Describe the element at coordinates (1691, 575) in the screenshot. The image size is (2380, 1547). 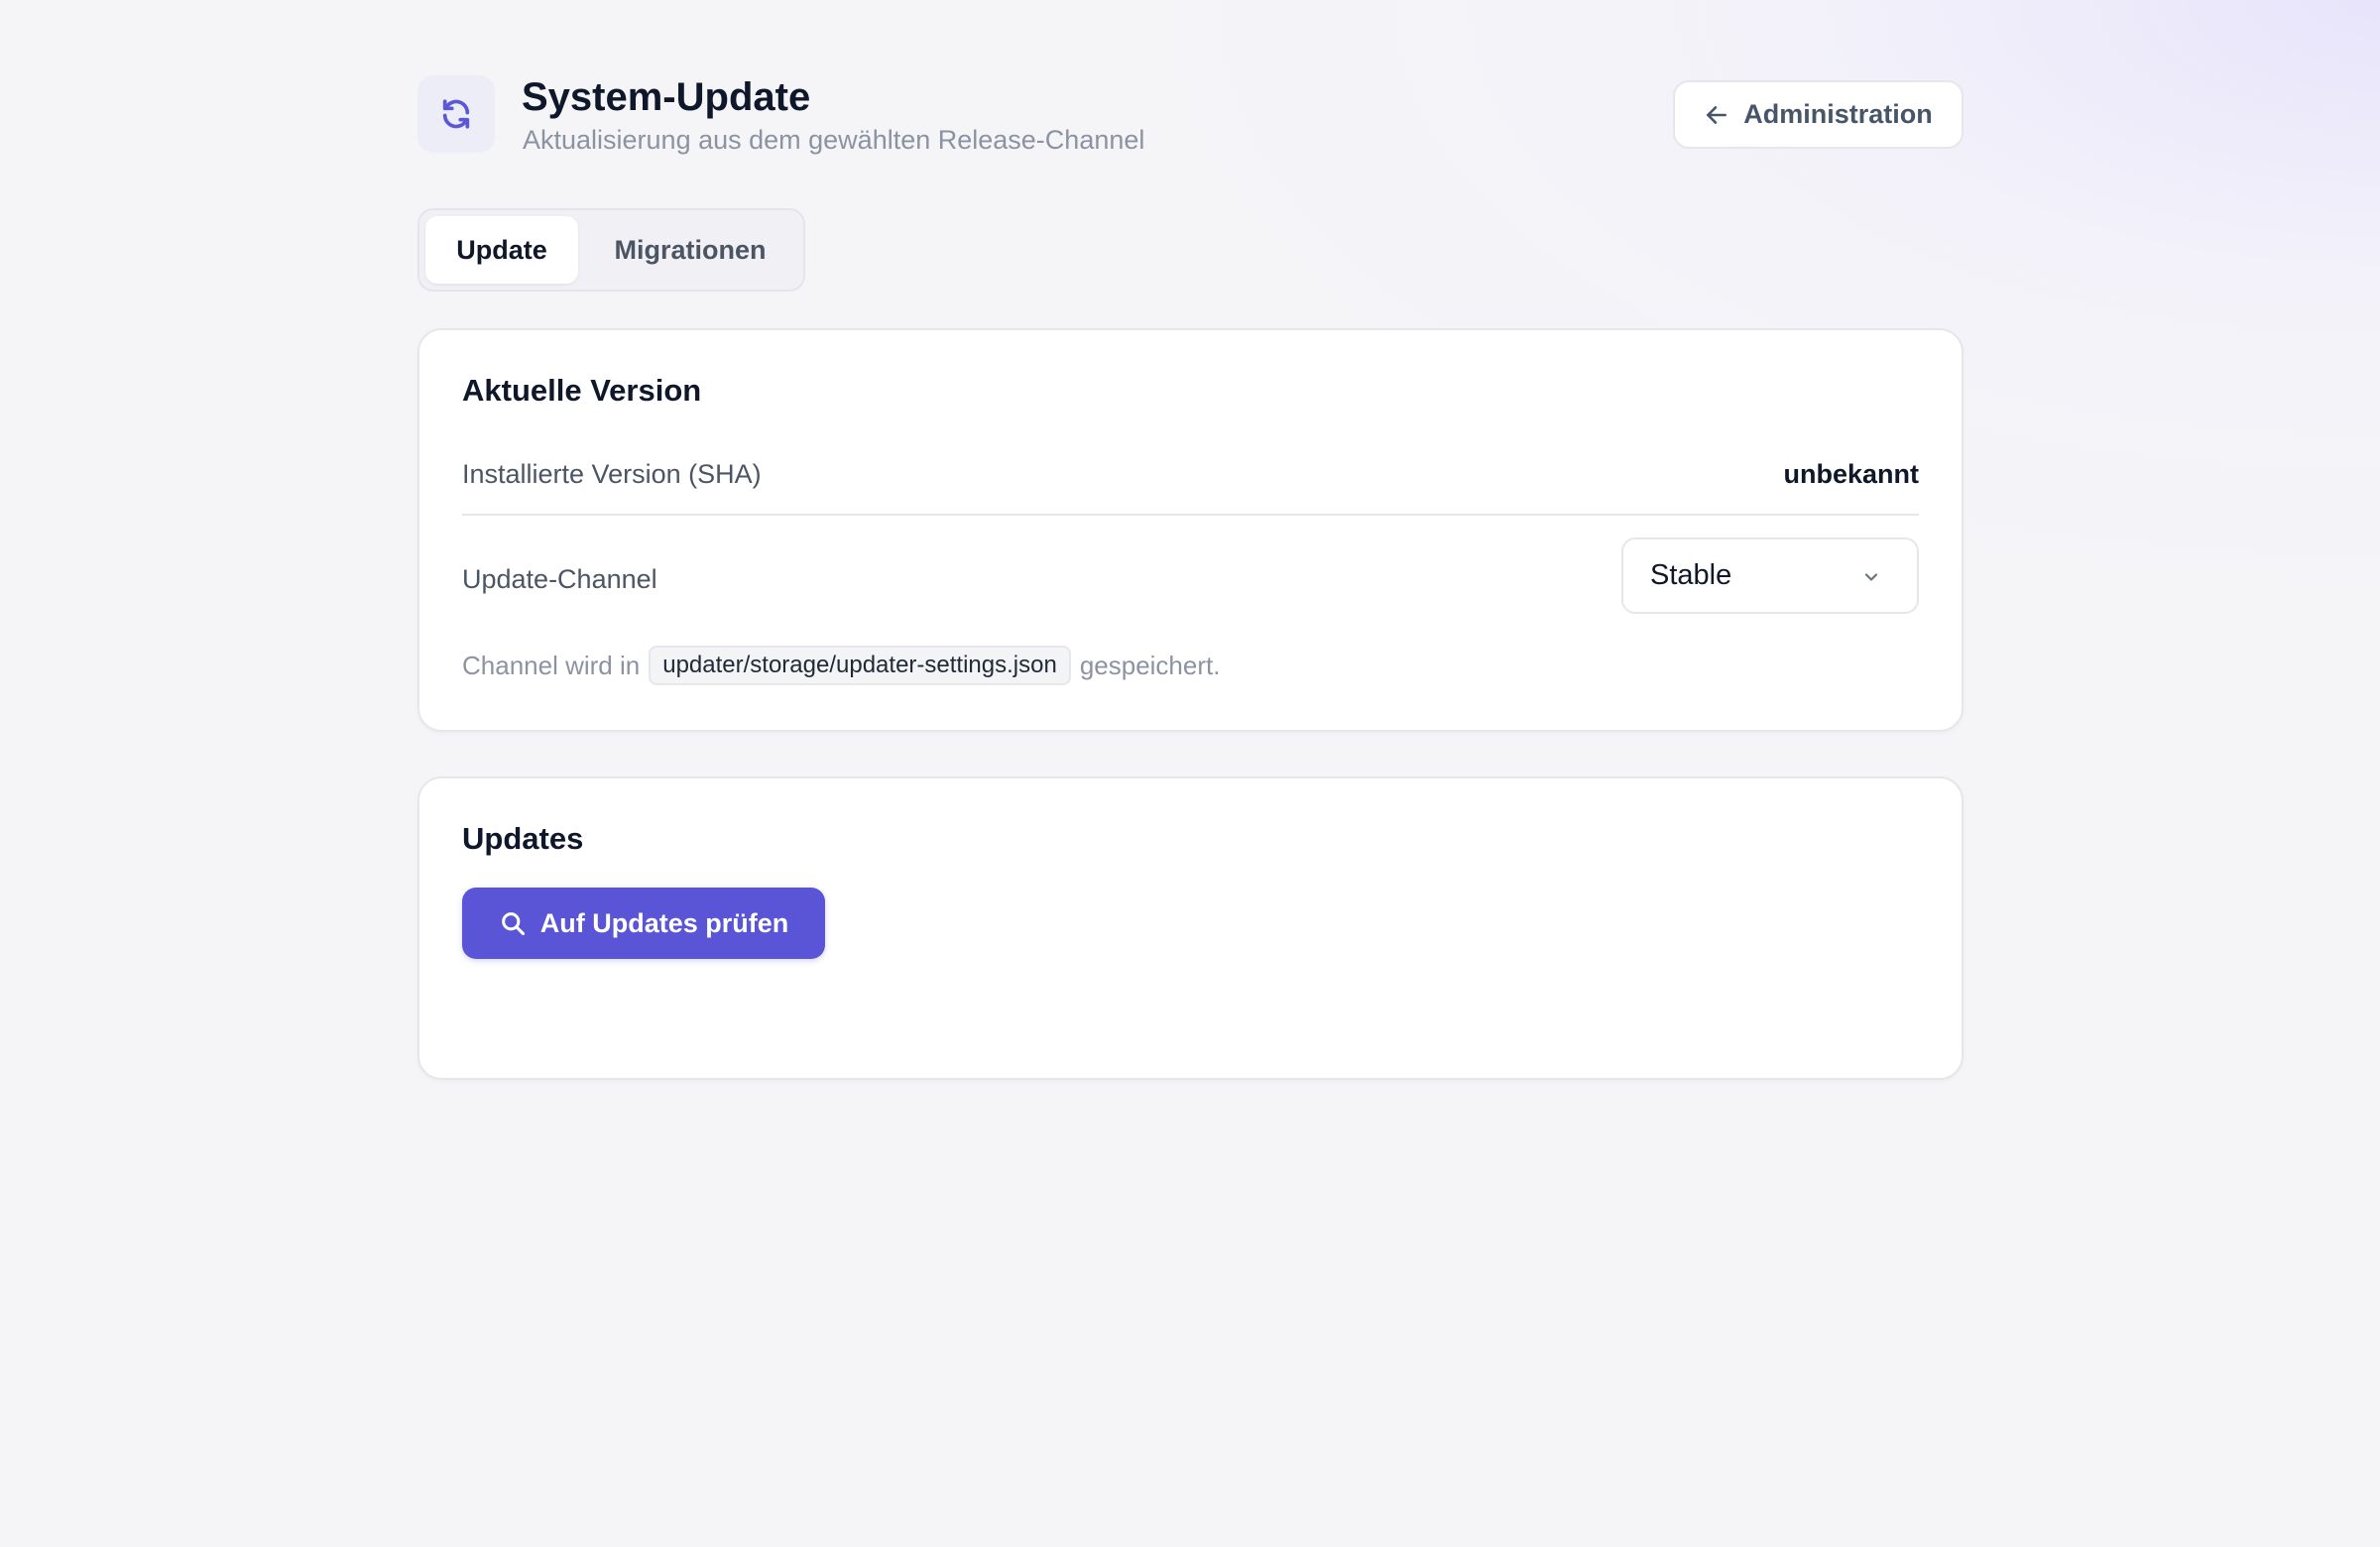
I see `update-channel-selected-value: Stable` at that location.